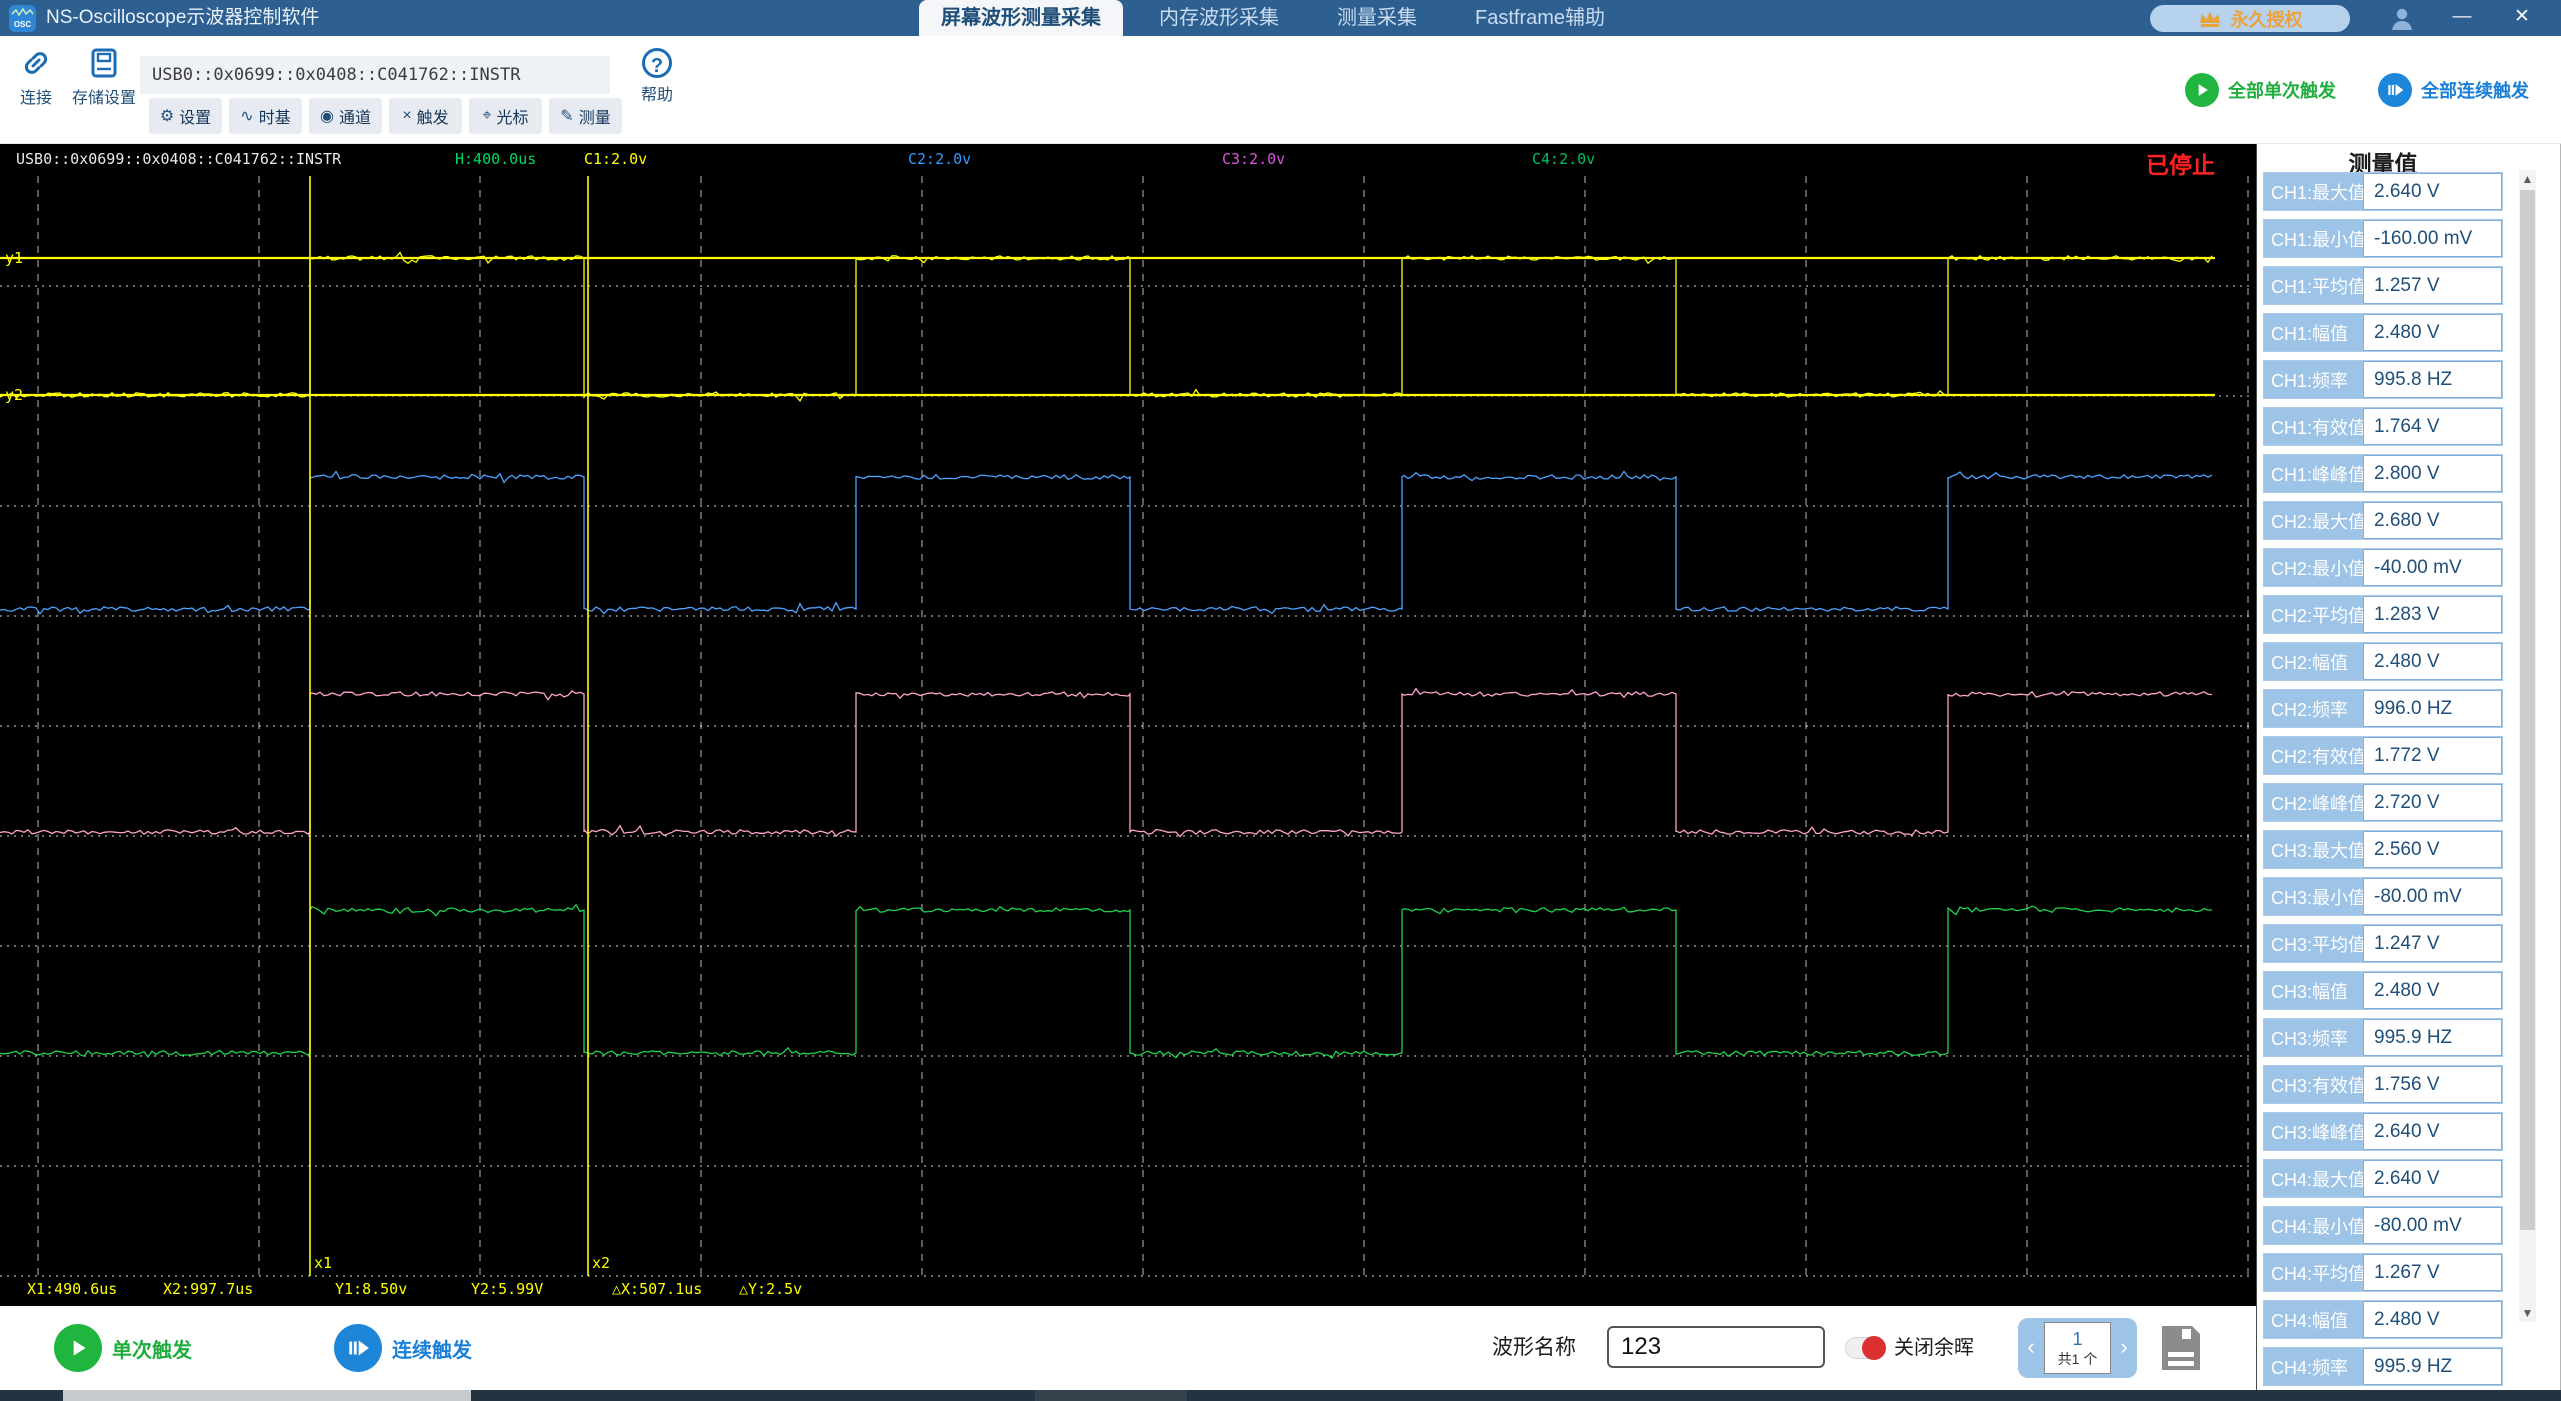 This screenshot has height=1401, width=2561. Describe the element at coordinates (2315, 520) in the screenshot. I see `measurement-label: CH2:最大值` at that location.